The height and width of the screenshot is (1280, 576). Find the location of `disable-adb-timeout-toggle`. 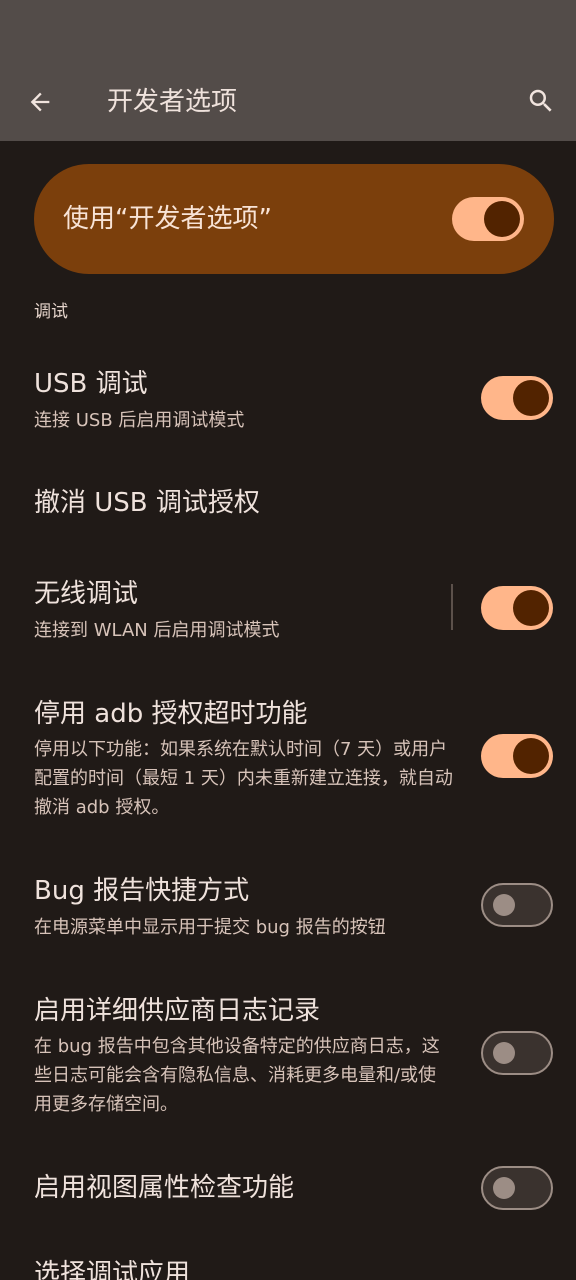

disable-adb-timeout-toggle is located at coordinates (517, 756).